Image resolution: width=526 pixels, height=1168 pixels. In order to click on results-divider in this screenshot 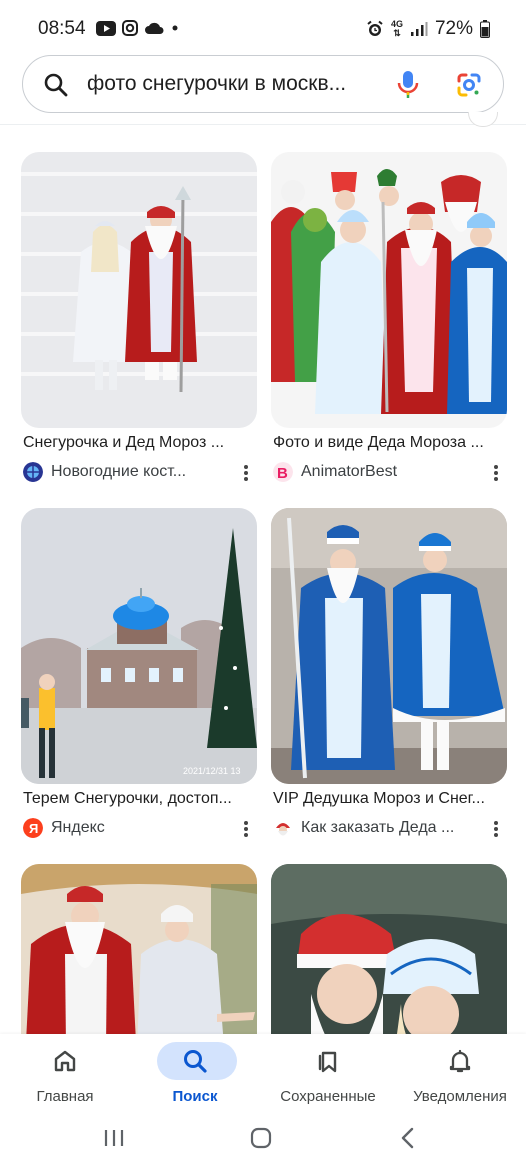, I will do `click(263, 124)`.